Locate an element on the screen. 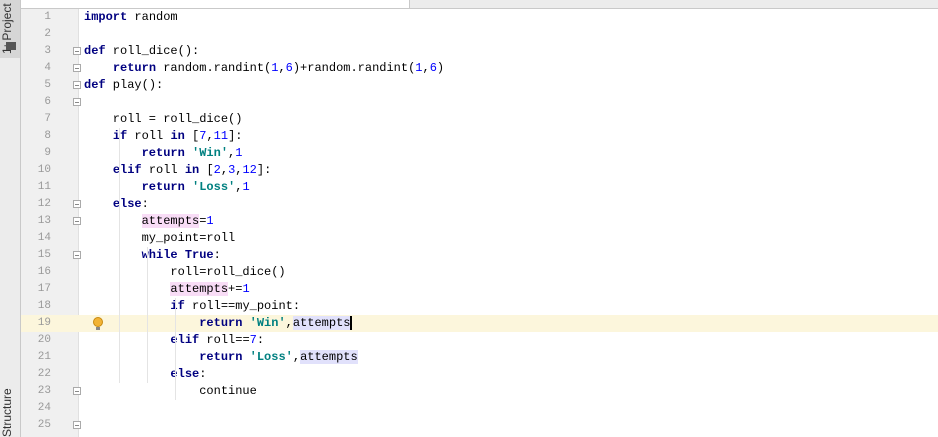 This screenshot has width=938, height=437. code-line: 8 if roll in [7,11]: is located at coordinates (479, 136).